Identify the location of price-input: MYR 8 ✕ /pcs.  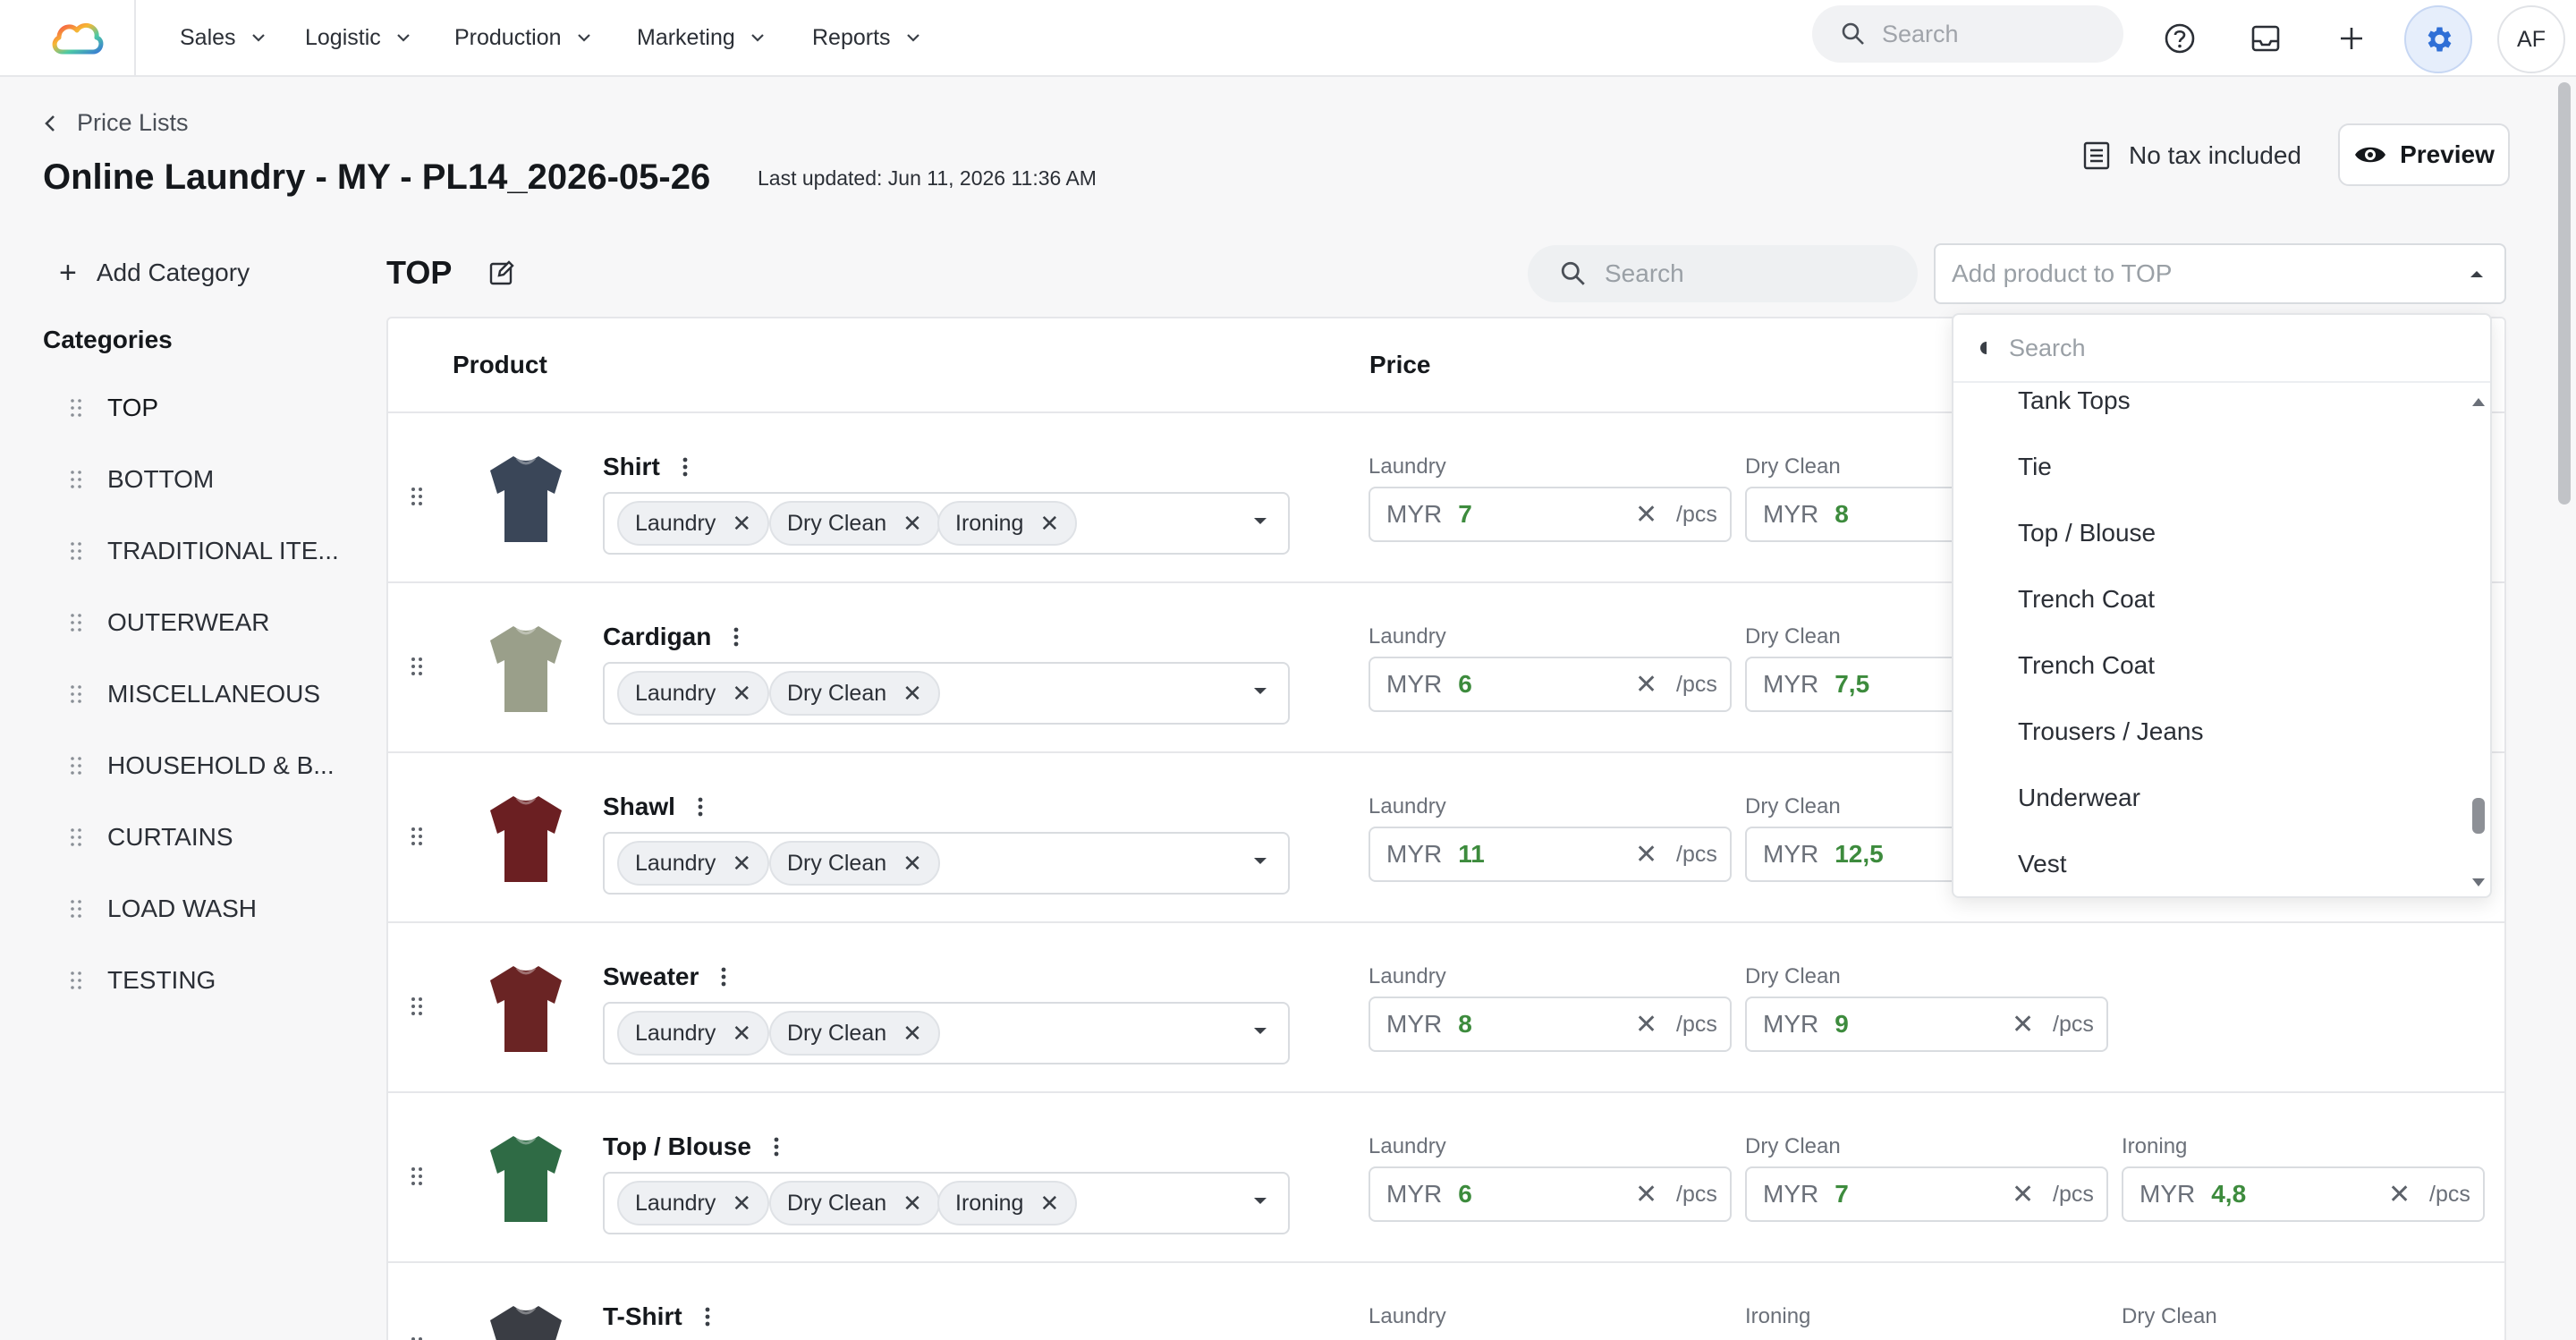
(1550, 1024).